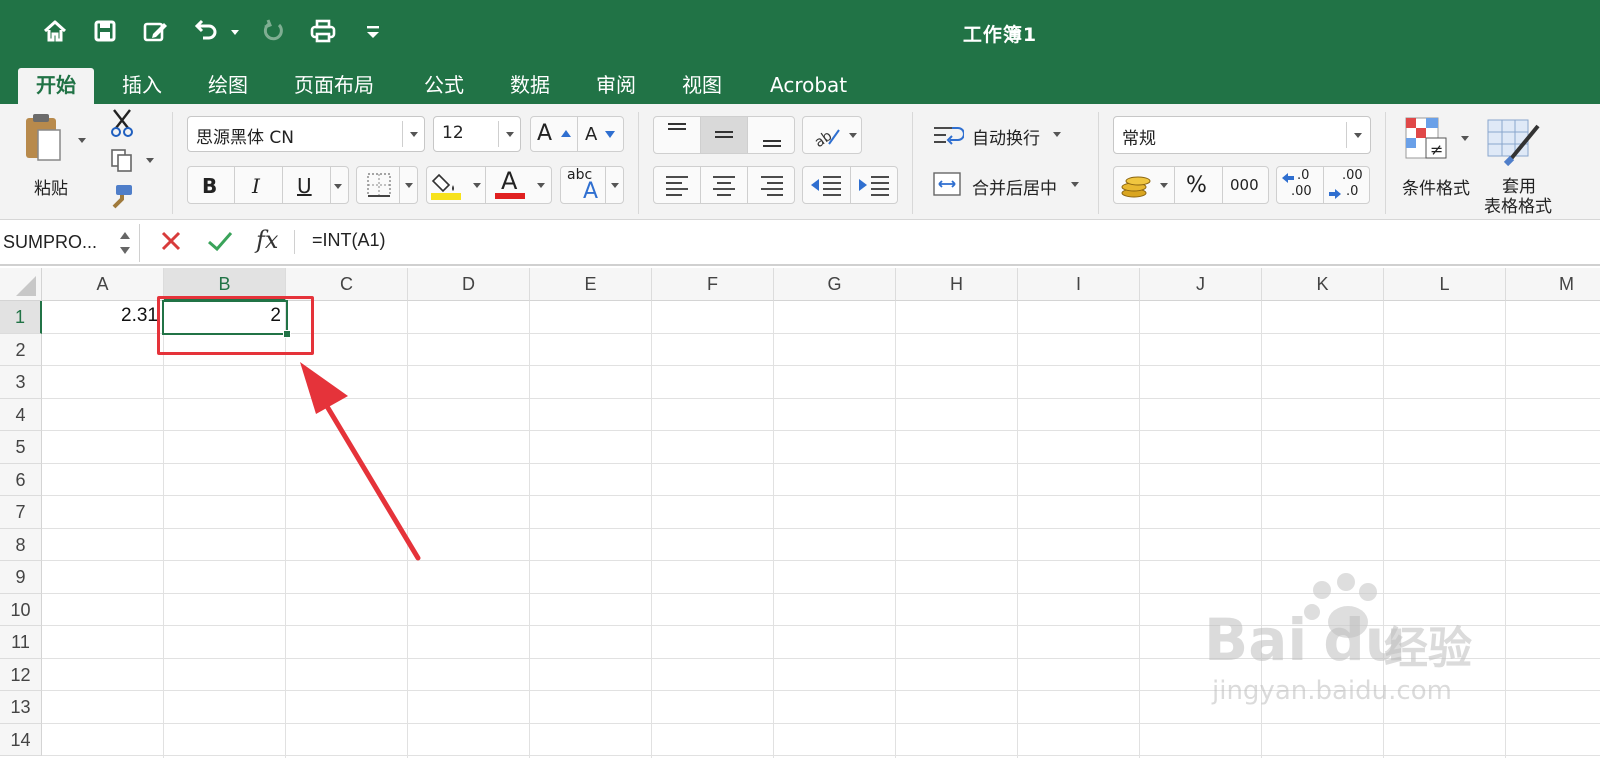 The height and width of the screenshot is (758, 1600). I want to click on italic-button: I, so click(256, 186).